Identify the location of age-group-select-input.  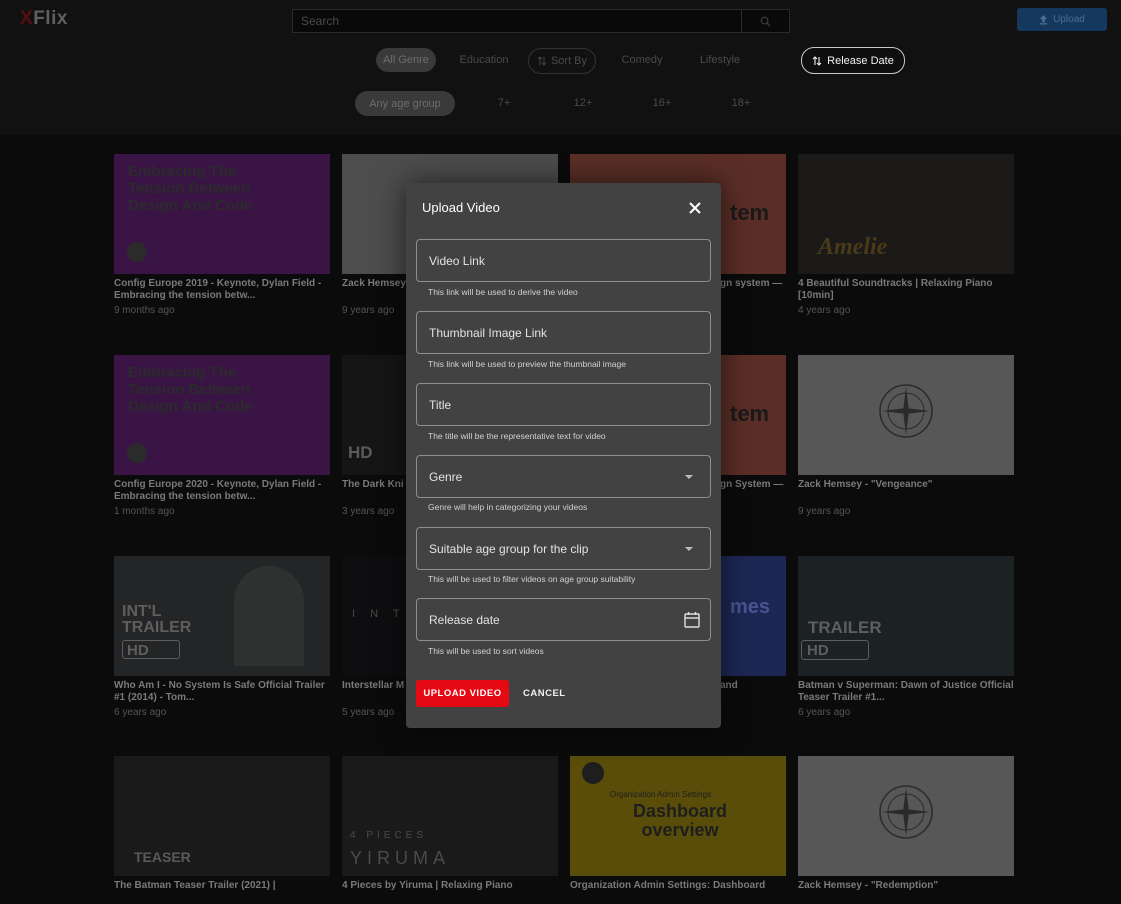
(563, 548).